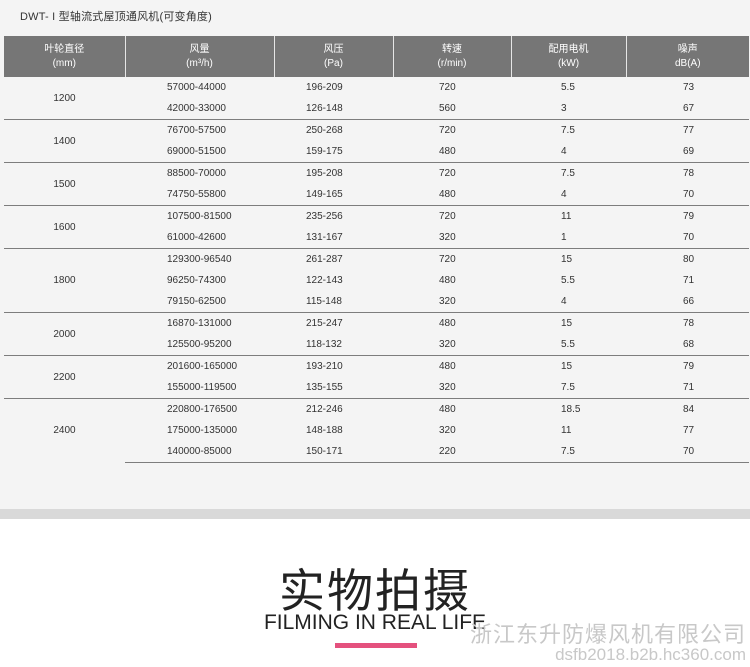  I want to click on cell-noise: 67, so click(689, 108).